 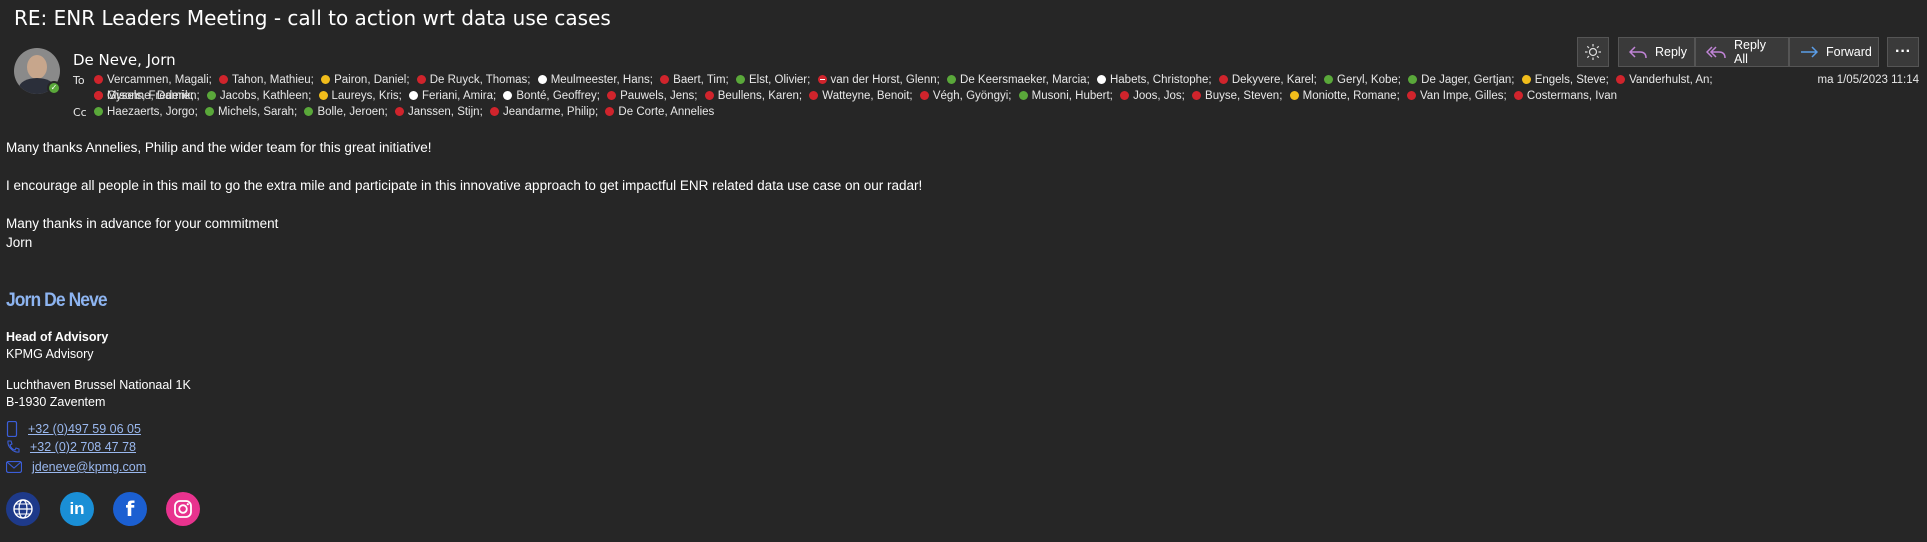 What do you see at coordinates (130, 509) in the screenshot?
I see `facebook-icon: f` at bounding box center [130, 509].